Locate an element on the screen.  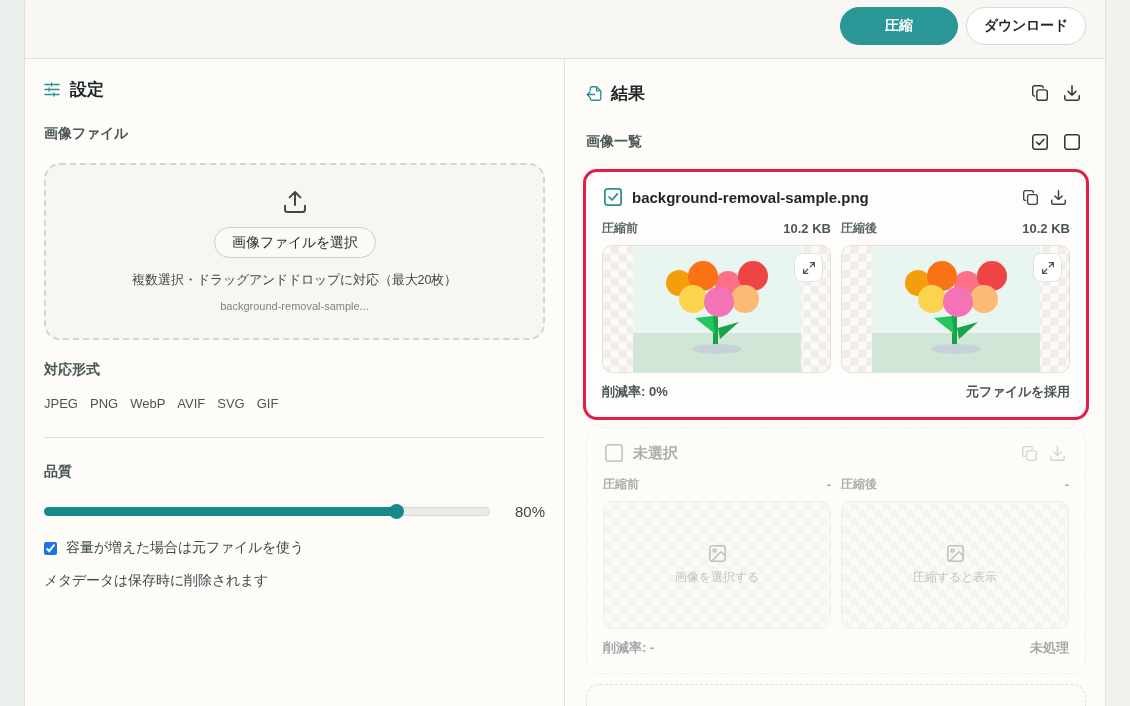
card-title: 未選択 is located at coordinates (655, 453).